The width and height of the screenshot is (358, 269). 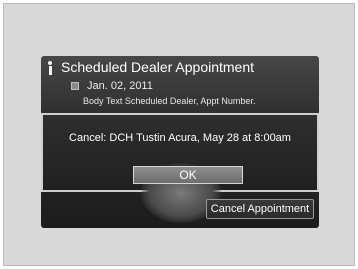 I want to click on calendar-icon, so click(x=75, y=86).